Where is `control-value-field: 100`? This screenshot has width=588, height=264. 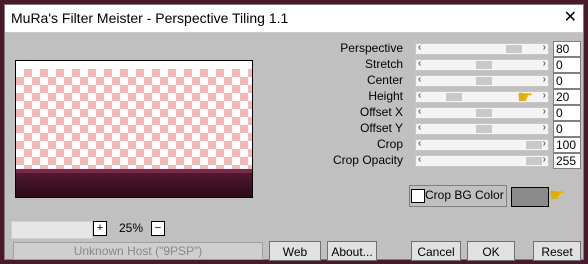
control-value-field: 100 is located at coordinates (567, 145).